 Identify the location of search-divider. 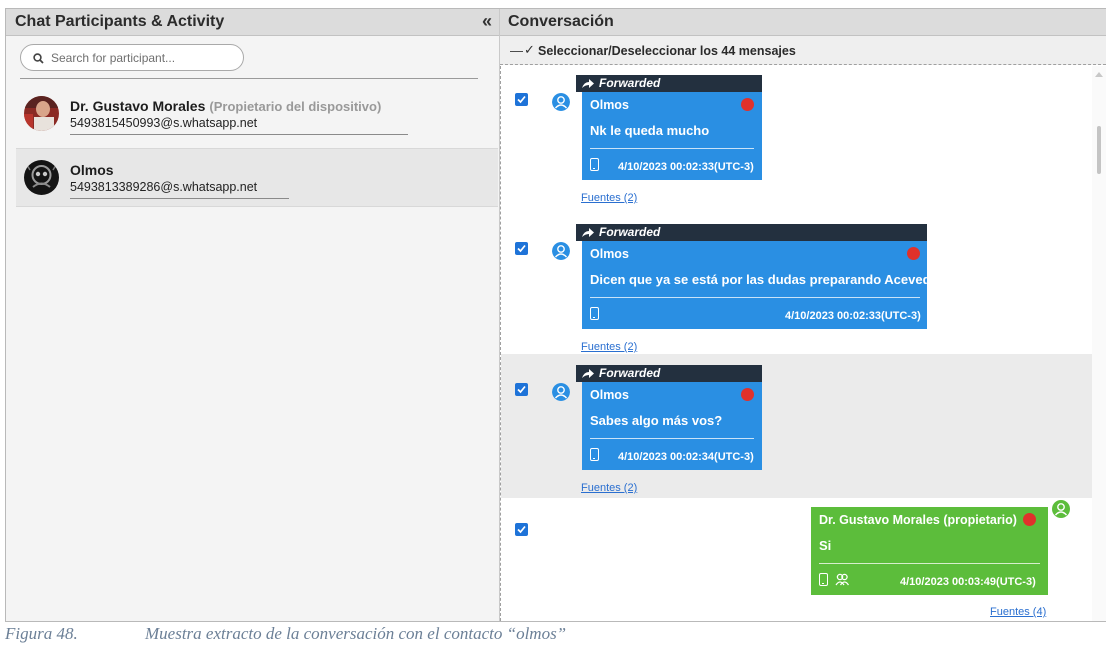
(249, 78).